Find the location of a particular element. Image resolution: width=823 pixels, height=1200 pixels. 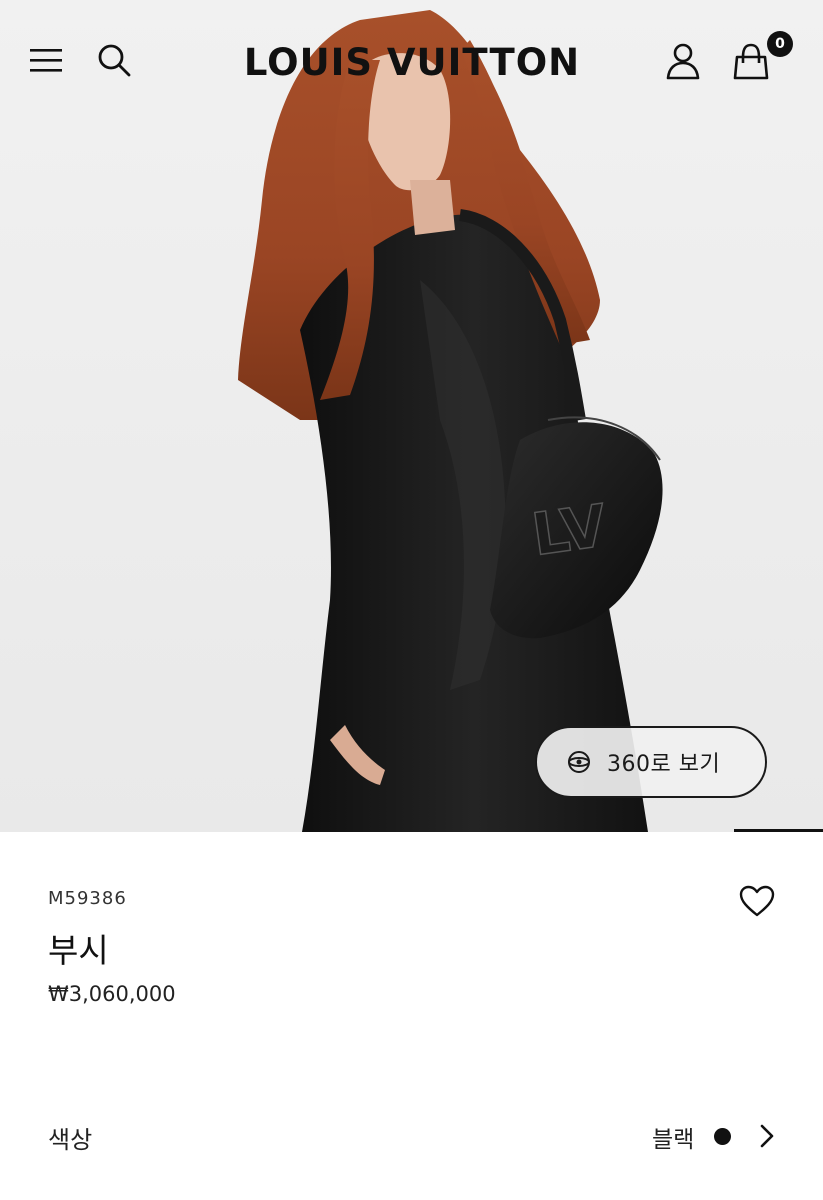

product-sku: M59386 is located at coordinates (87, 898).